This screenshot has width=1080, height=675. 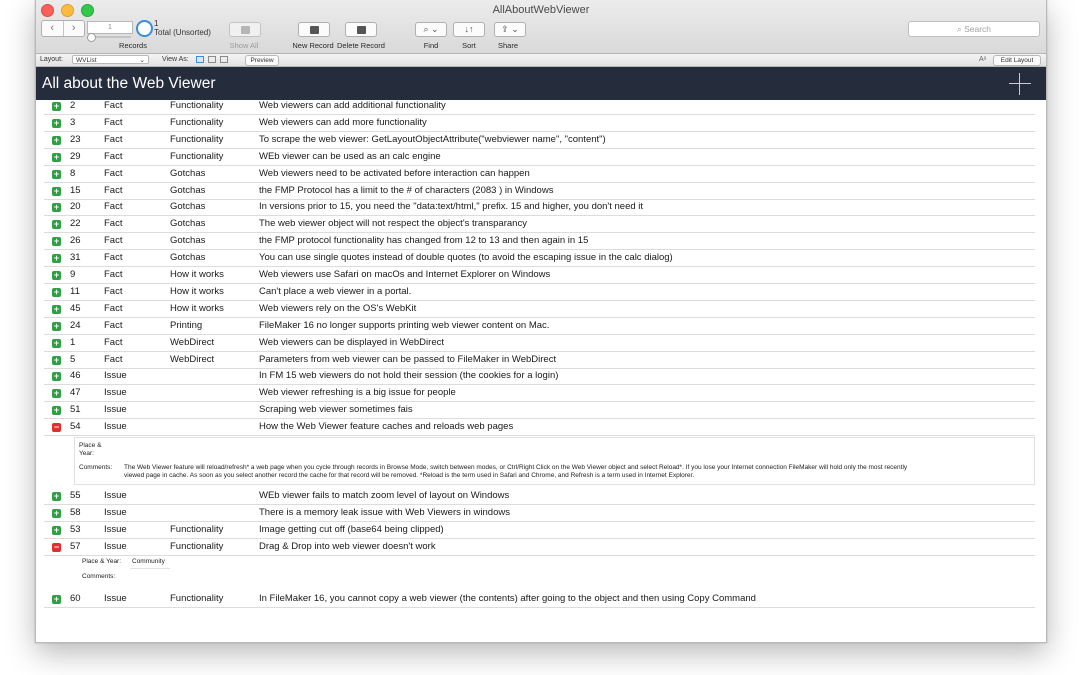 I want to click on record-description: WEb viewer can be used as an calc engine, so click(x=350, y=156).